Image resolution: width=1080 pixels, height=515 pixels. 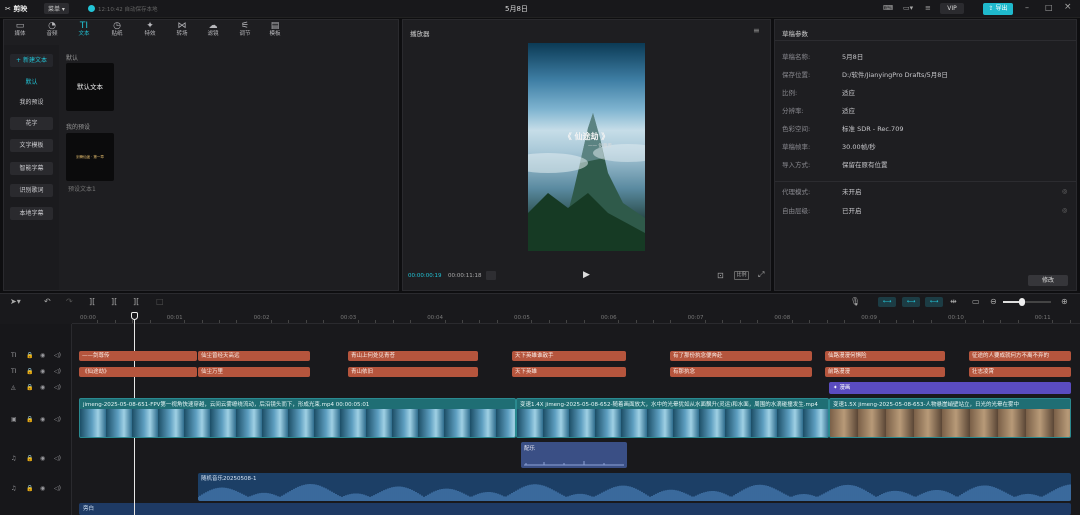 I want to click on vip-button: VIP, so click(x=952, y=8).